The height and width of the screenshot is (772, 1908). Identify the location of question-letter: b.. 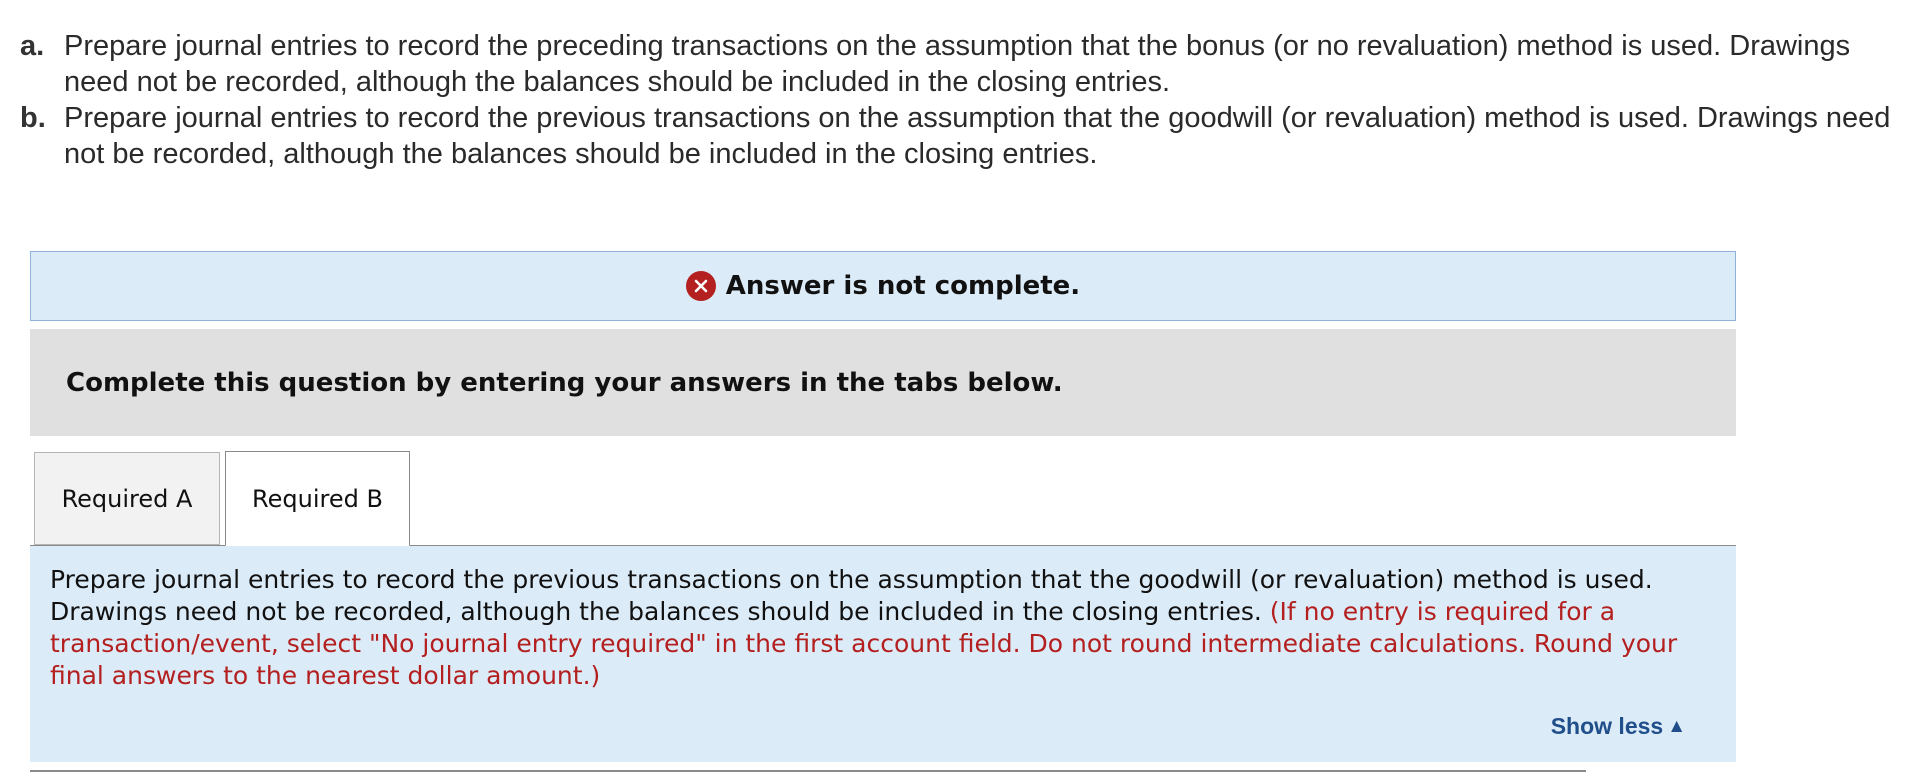
(33, 118).